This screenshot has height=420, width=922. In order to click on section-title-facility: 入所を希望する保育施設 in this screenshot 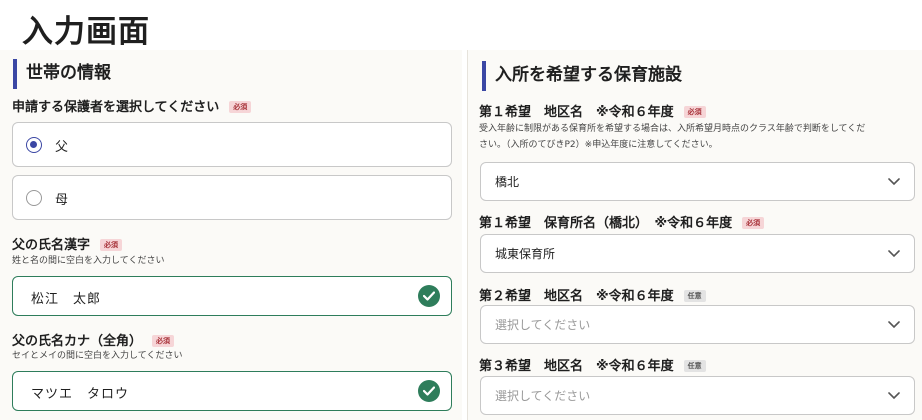, I will do `click(582, 76)`.